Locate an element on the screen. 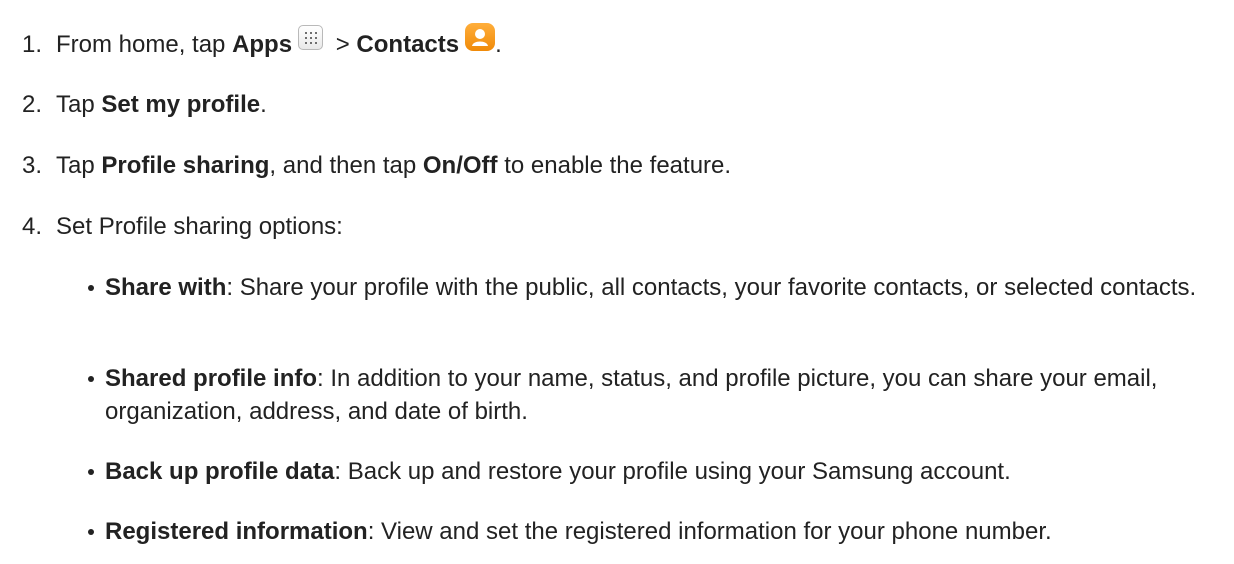 This screenshot has width=1234, height=564. option-term: Shared profile info is located at coordinates (211, 378).